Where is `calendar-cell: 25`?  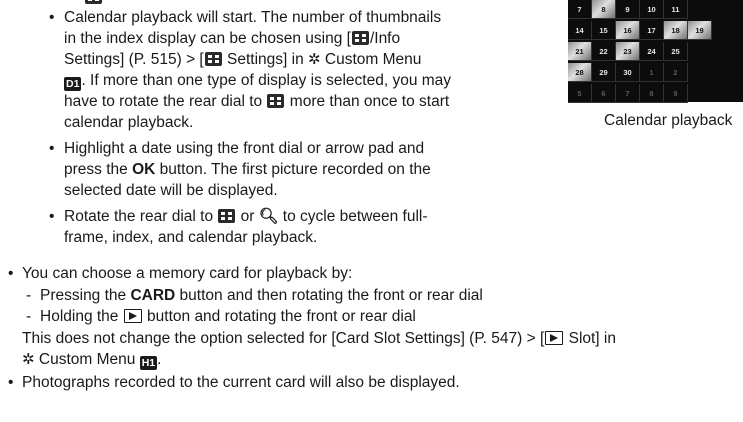 calendar-cell: 25 is located at coordinates (676, 51).